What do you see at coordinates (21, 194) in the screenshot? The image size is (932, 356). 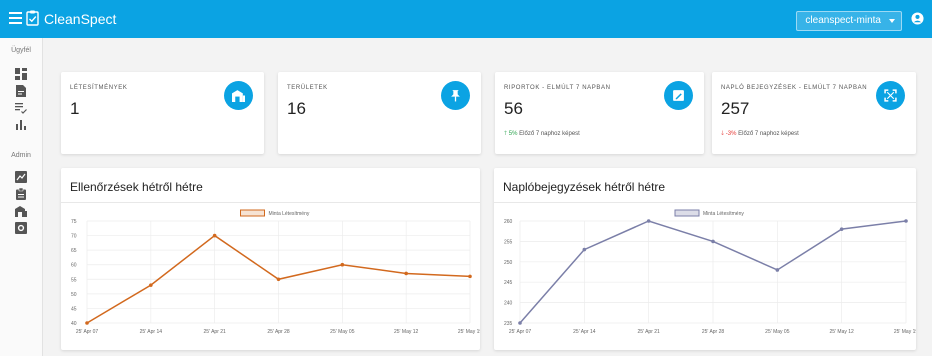 I see `clipboard-icon` at bounding box center [21, 194].